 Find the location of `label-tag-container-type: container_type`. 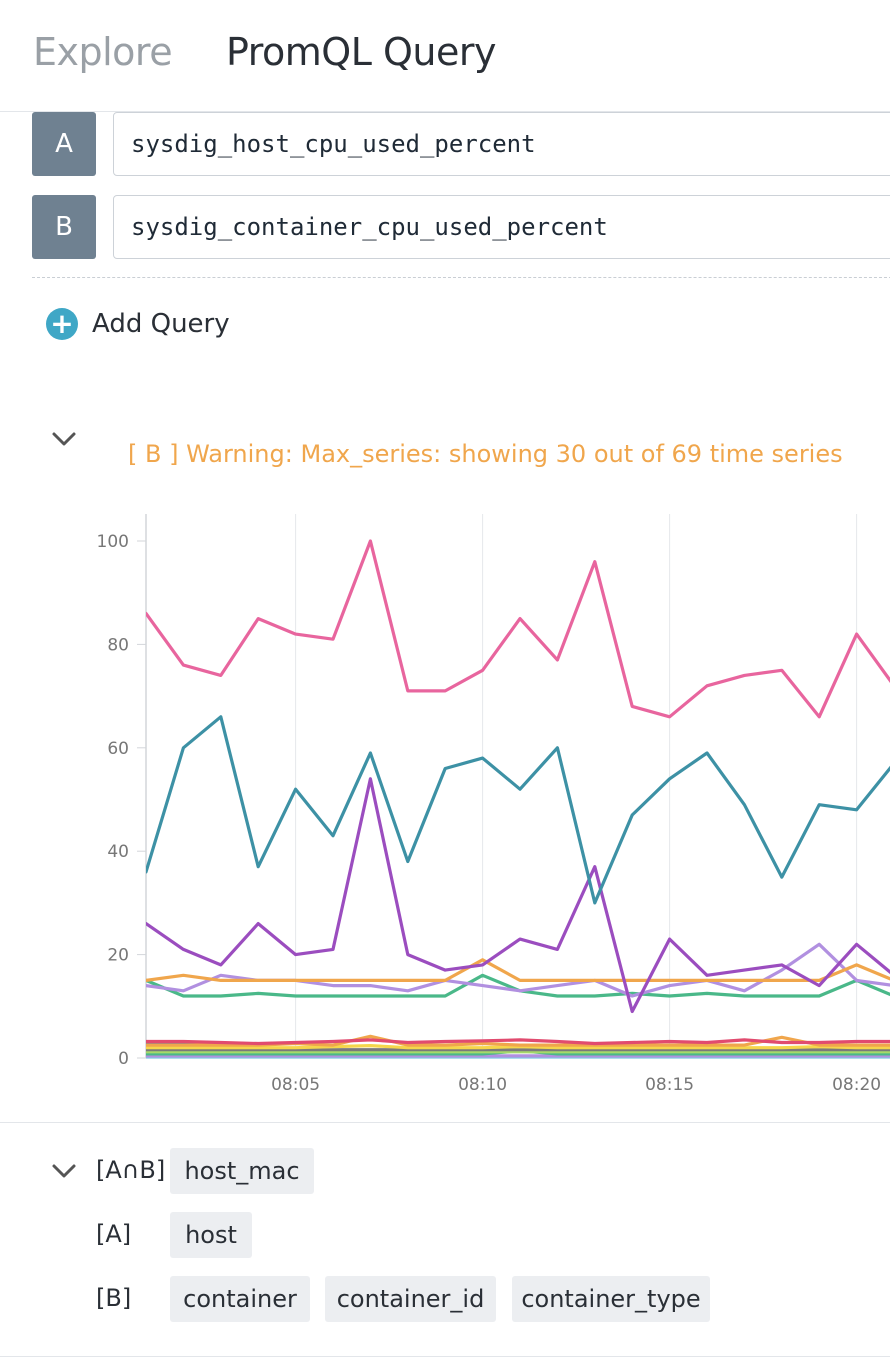

label-tag-container-type: container_type is located at coordinates (611, 1299).